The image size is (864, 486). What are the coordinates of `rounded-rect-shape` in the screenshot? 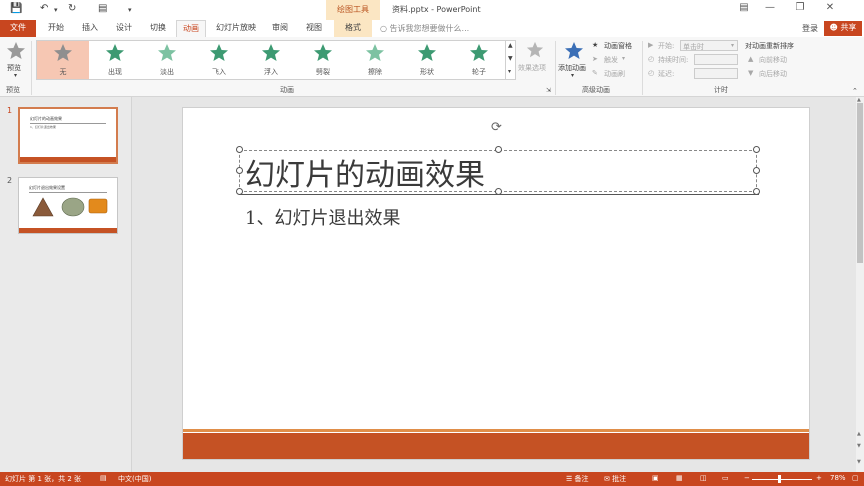 It's located at (98, 206).